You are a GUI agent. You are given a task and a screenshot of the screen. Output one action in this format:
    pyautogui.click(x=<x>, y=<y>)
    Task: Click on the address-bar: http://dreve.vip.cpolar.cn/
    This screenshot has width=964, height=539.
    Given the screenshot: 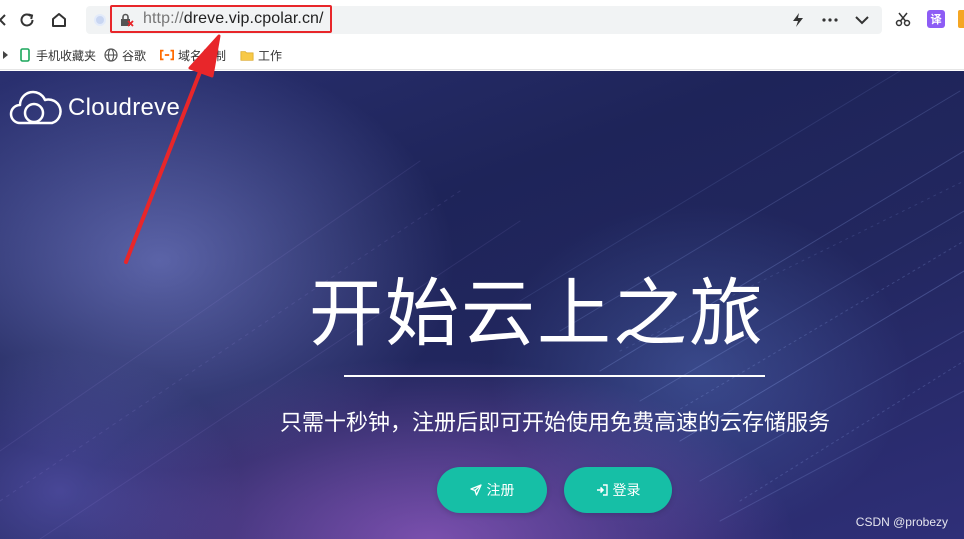 What is the action you would take?
    pyautogui.click(x=484, y=19)
    